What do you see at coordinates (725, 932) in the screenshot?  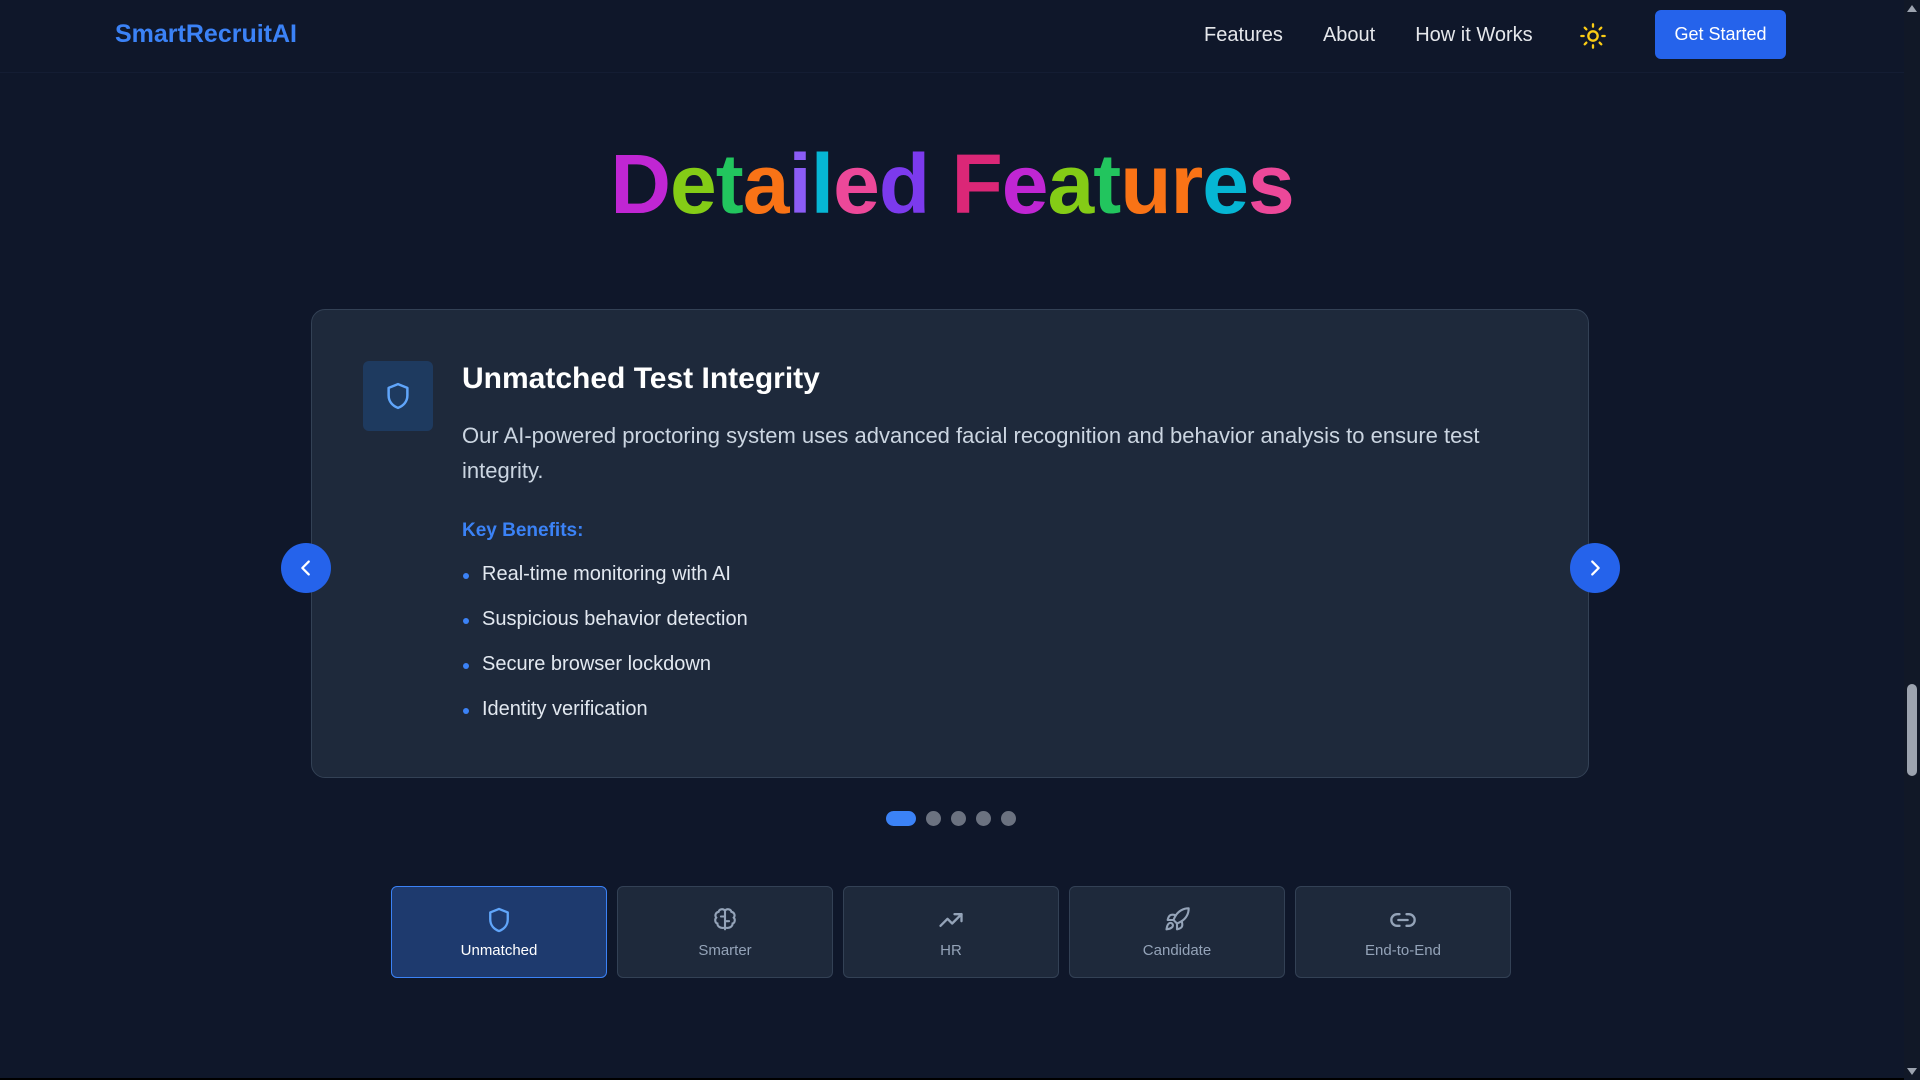 I see `tab-smarter: Smarter` at bounding box center [725, 932].